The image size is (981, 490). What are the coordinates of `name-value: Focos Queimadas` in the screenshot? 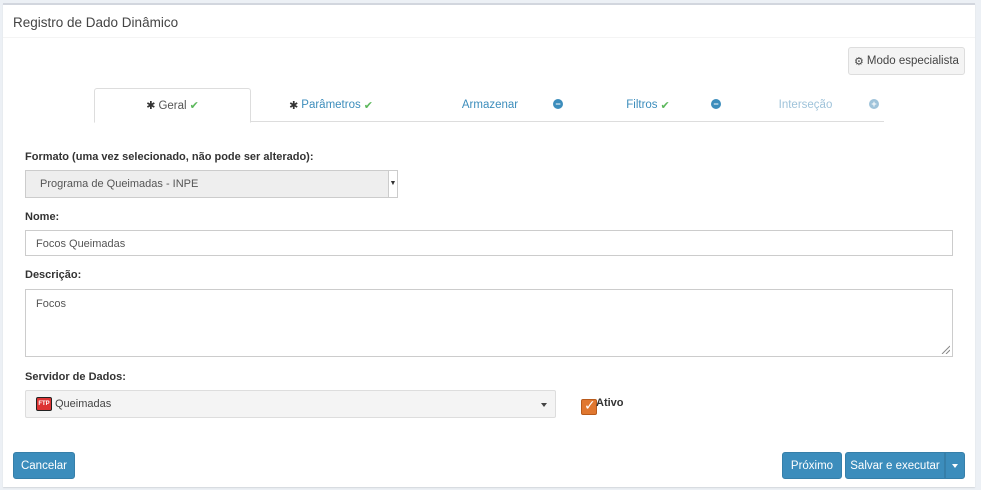 It's located at (81, 244).